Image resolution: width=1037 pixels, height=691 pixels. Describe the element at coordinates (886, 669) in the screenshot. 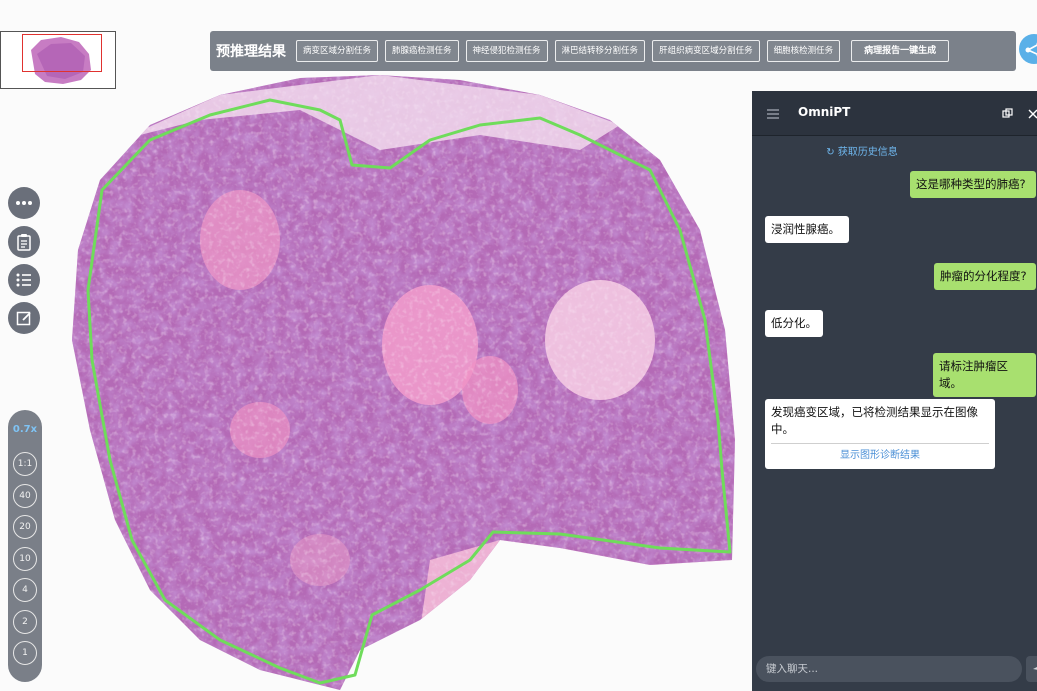

I see `chat-input` at that location.